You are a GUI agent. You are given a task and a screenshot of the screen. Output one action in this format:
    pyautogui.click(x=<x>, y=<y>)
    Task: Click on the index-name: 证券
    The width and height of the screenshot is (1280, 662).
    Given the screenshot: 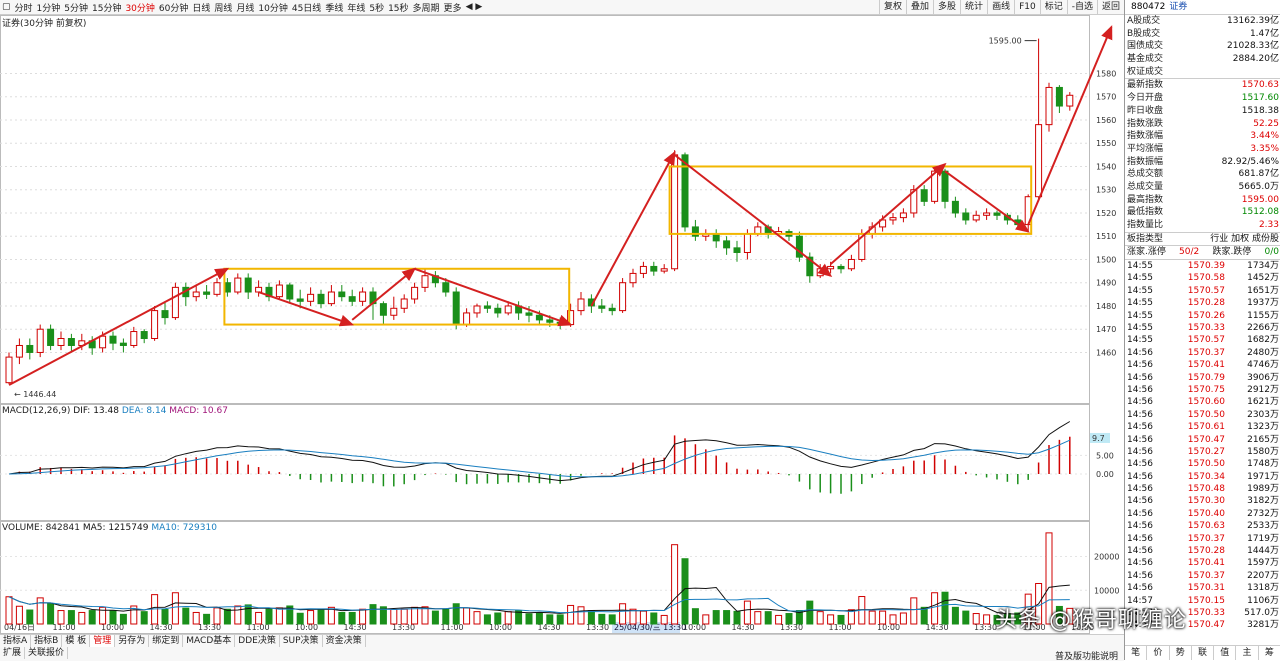 What is the action you would take?
    pyautogui.click(x=1178, y=7)
    